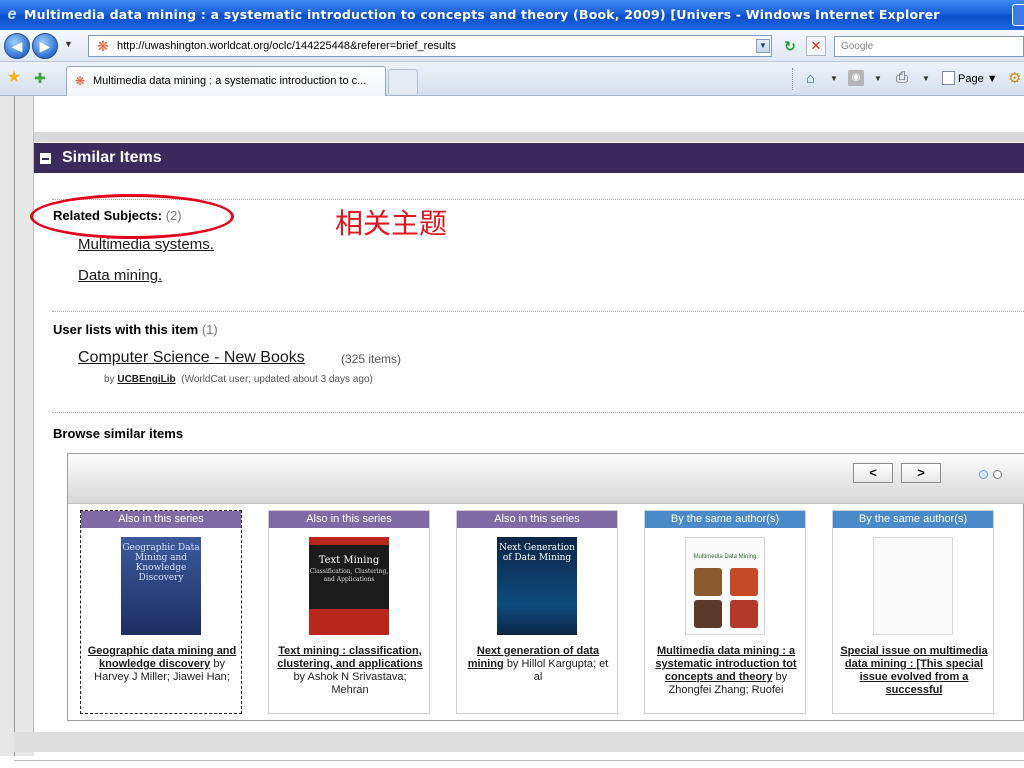 The height and width of the screenshot is (768, 1024). What do you see at coordinates (790, 46) in the screenshot?
I see `refresh-icon: ↻` at bounding box center [790, 46].